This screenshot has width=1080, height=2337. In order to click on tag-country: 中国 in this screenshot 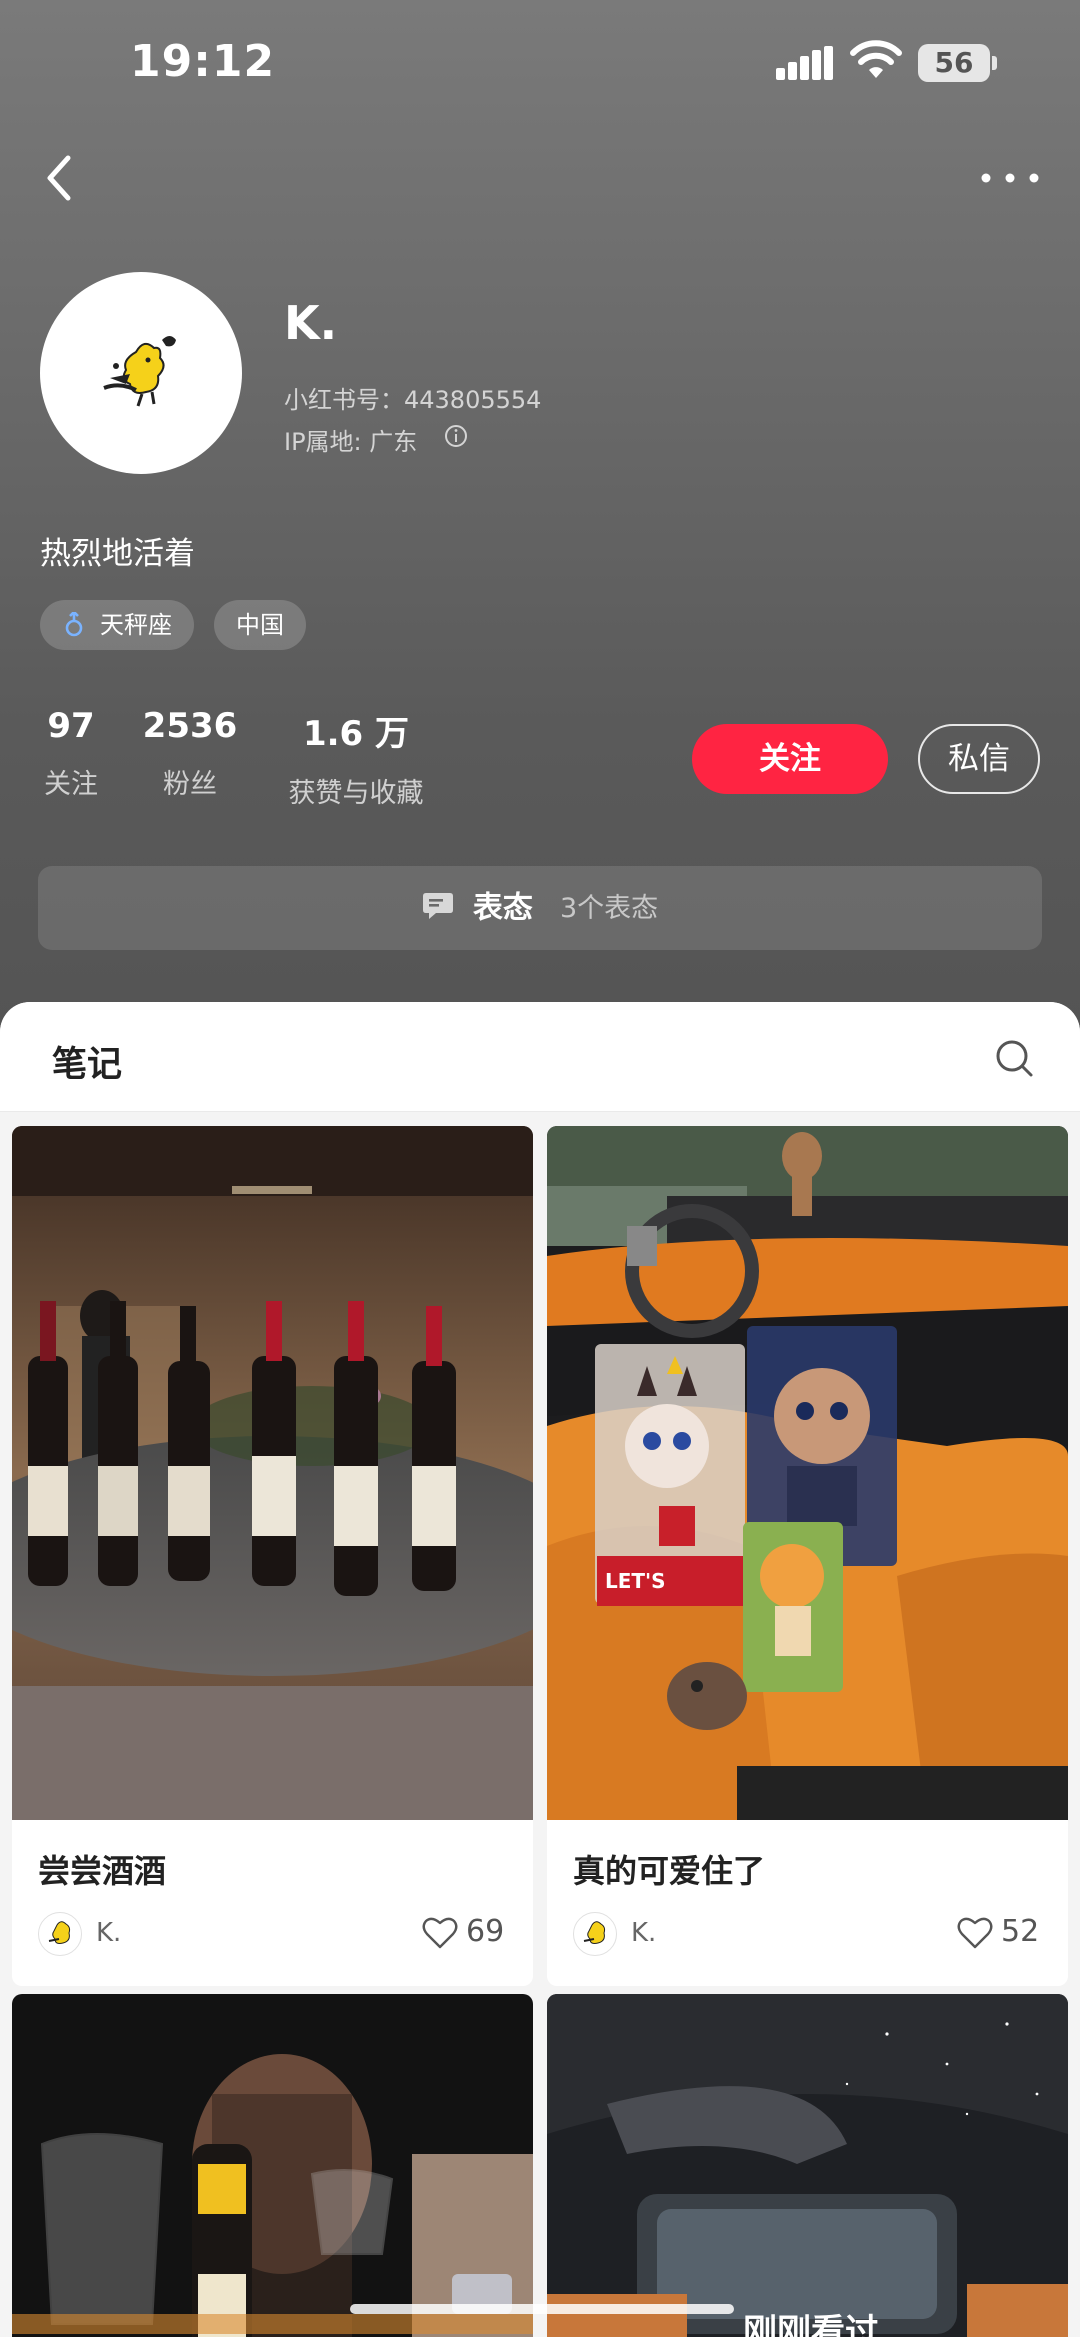, I will do `click(260, 625)`.